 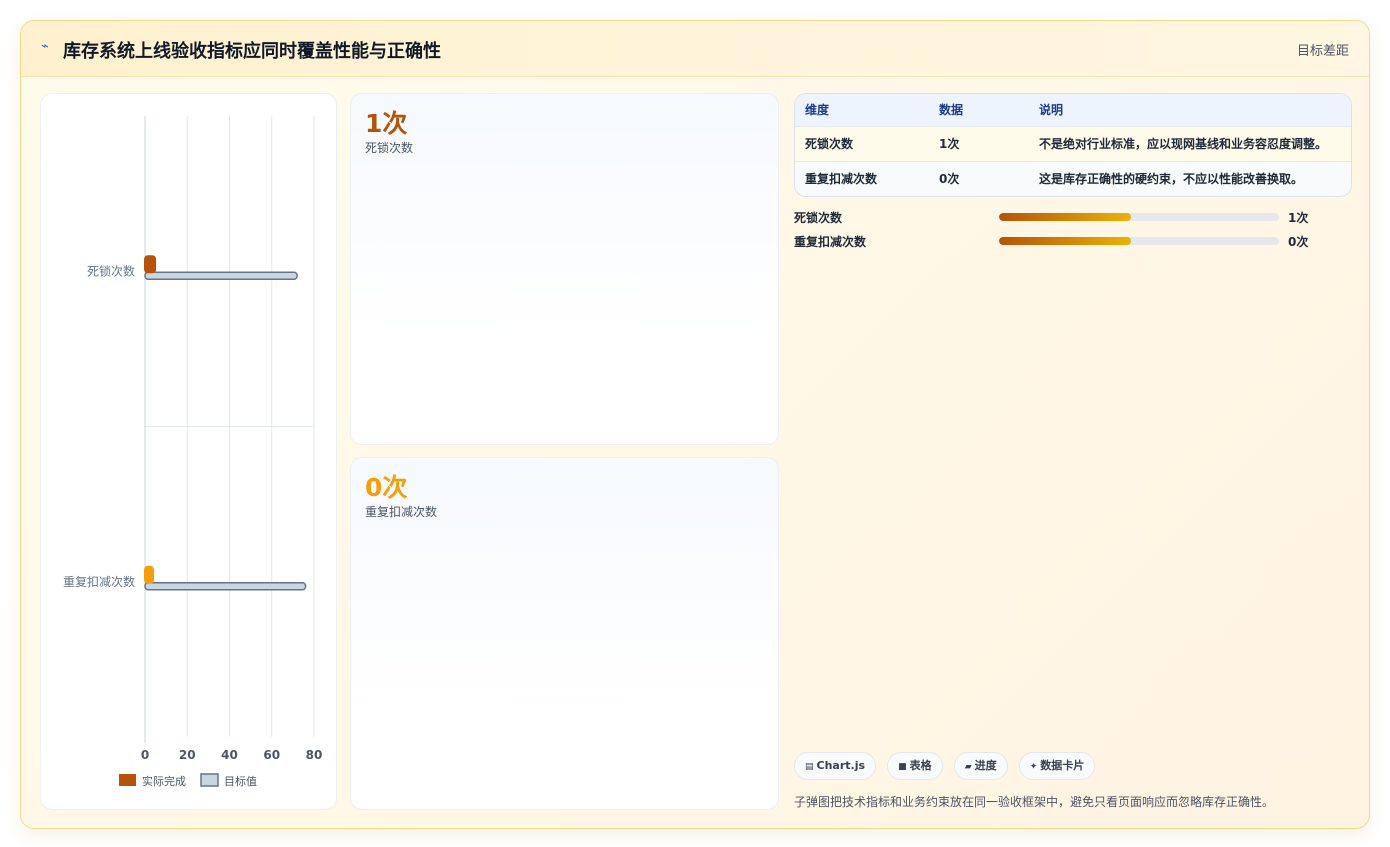 I want to click on chip-chartjs: ▤ Chart.js, so click(x=835, y=766).